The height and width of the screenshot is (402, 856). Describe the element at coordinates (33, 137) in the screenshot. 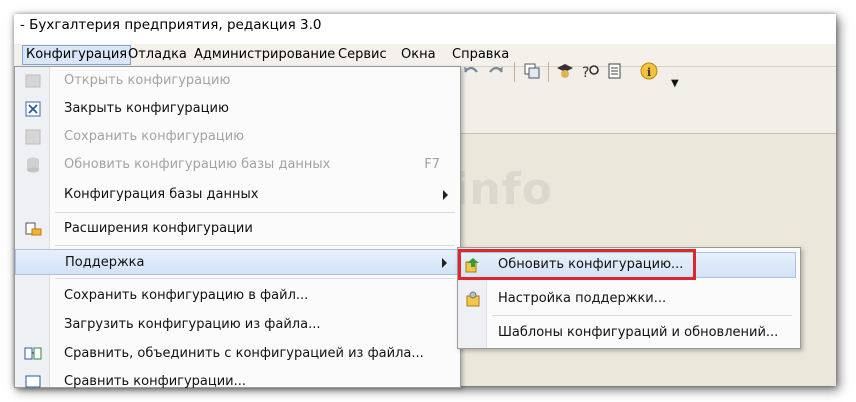

I see `save-config-icon` at that location.